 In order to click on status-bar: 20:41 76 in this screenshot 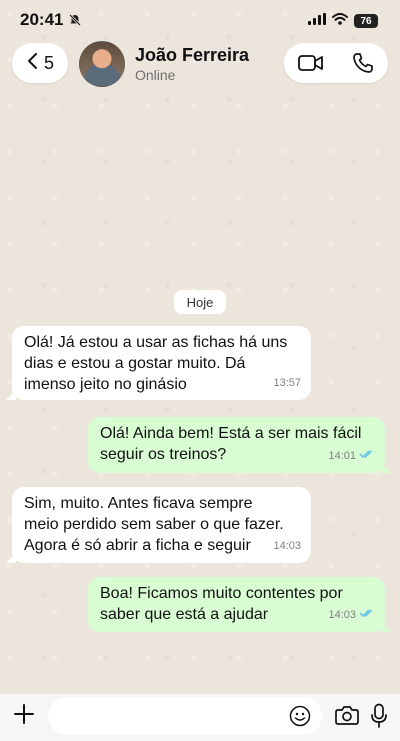, I will do `click(200, 20)`.